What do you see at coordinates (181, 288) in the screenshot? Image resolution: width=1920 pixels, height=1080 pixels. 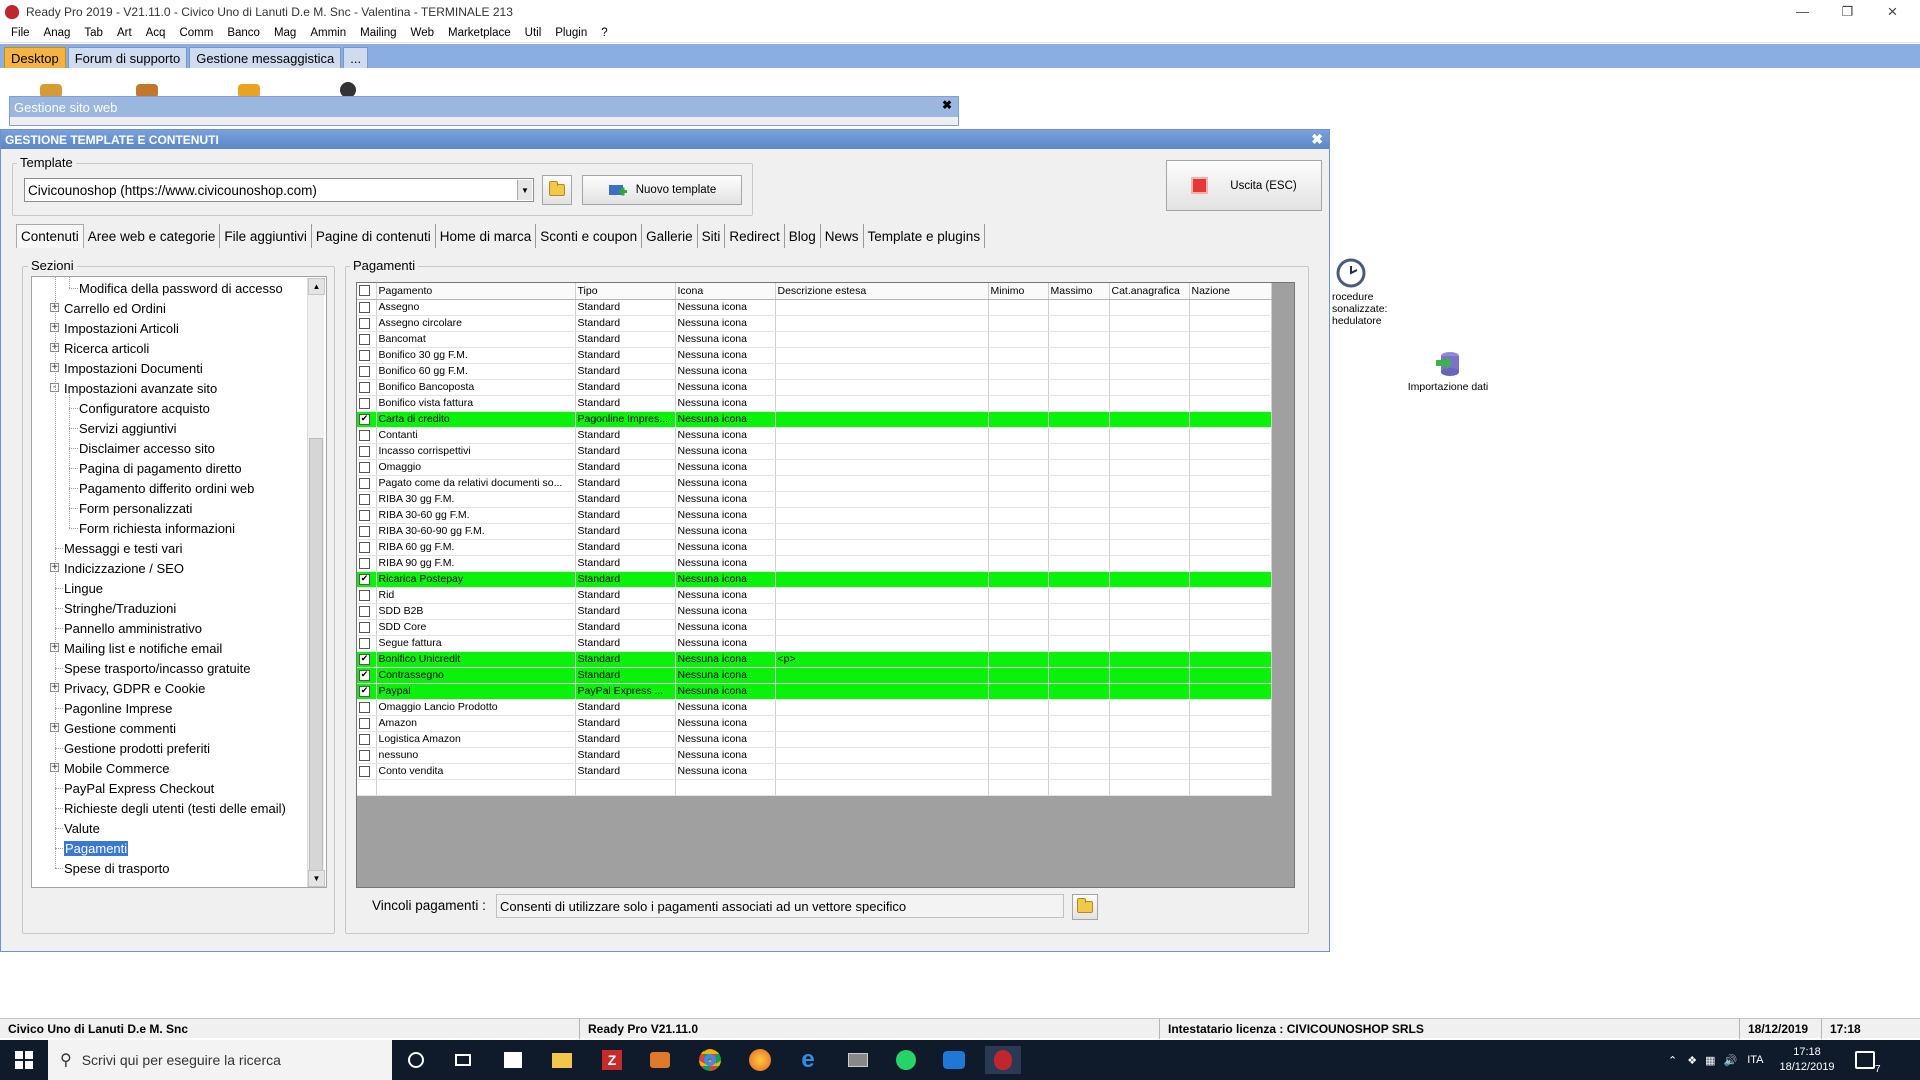 I see `tree-item: Modifica della password di accesso` at bounding box center [181, 288].